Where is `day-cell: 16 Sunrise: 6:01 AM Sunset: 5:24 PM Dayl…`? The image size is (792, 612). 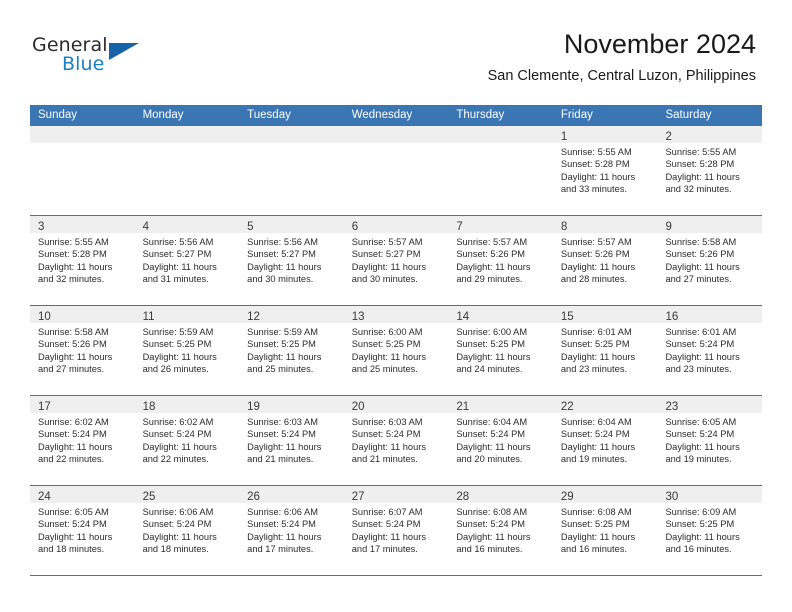 day-cell: 16 Sunrise: 6:01 AM Sunset: 5:24 PM Dayl… is located at coordinates (710, 350).